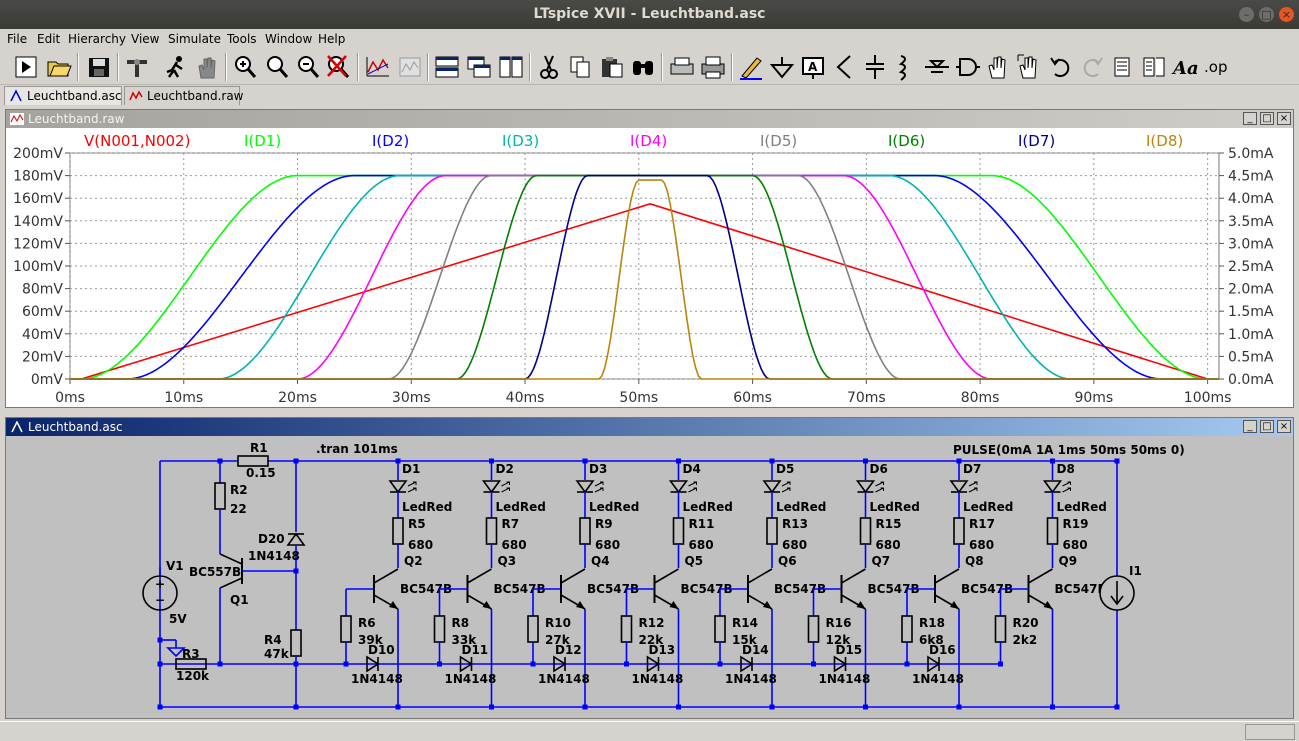 The height and width of the screenshot is (741, 1299). I want to click on cut-icon, so click(549, 67).